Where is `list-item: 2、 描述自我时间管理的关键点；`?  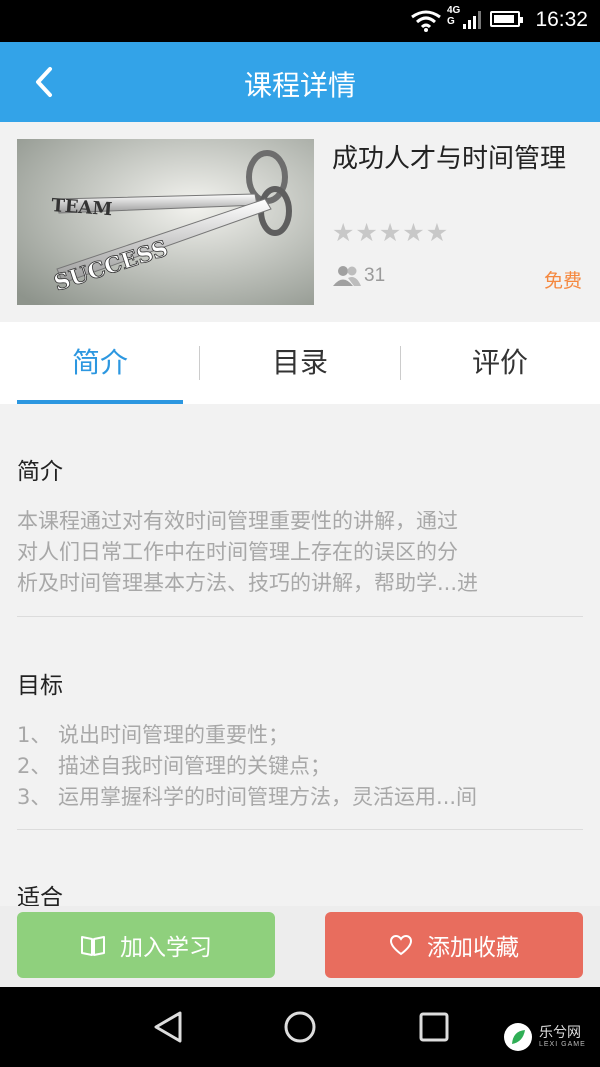 list-item: 2、 描述自我时间管理的关键点； is located at coordinates (174, 766).